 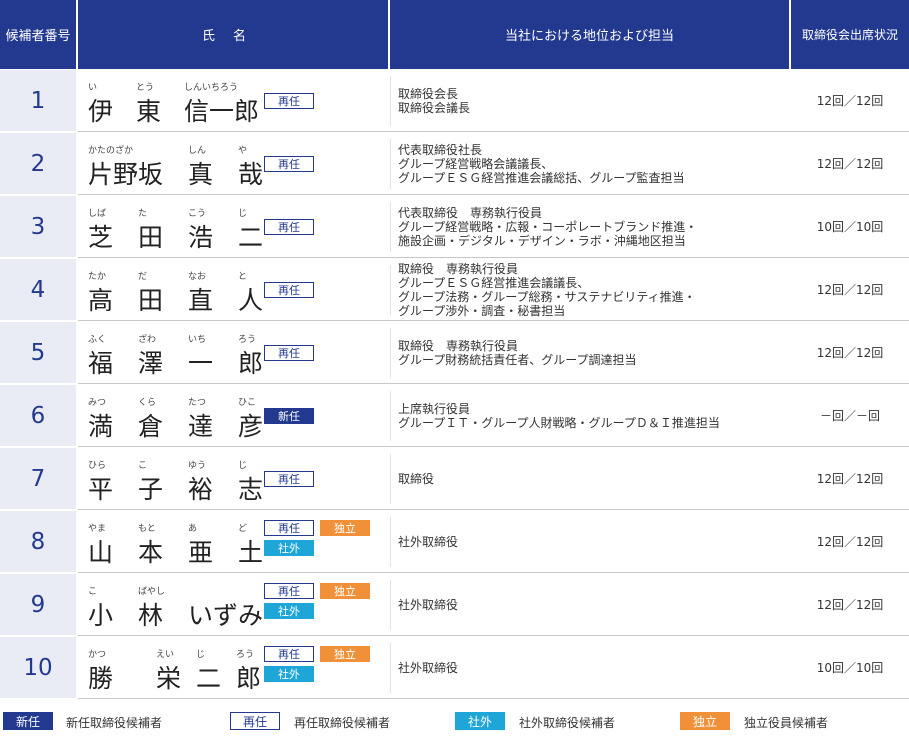 What do you see at coordinates (165, 655) in the screenshot?
I see `name-ruby: えい` at bounding box center [165, 655].